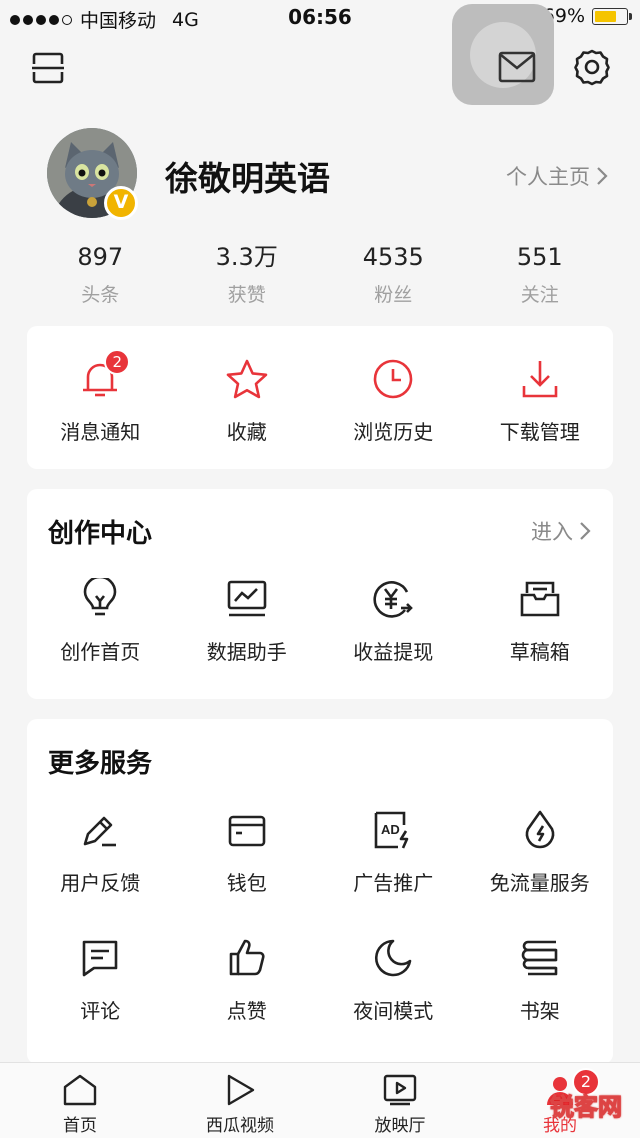 The height and width of the screenshot is (1138, 640). What do you see at coordinates (246, 257) in the screenshot?
I see `stat-value: 3.3万` at bounding box center [246, 257].